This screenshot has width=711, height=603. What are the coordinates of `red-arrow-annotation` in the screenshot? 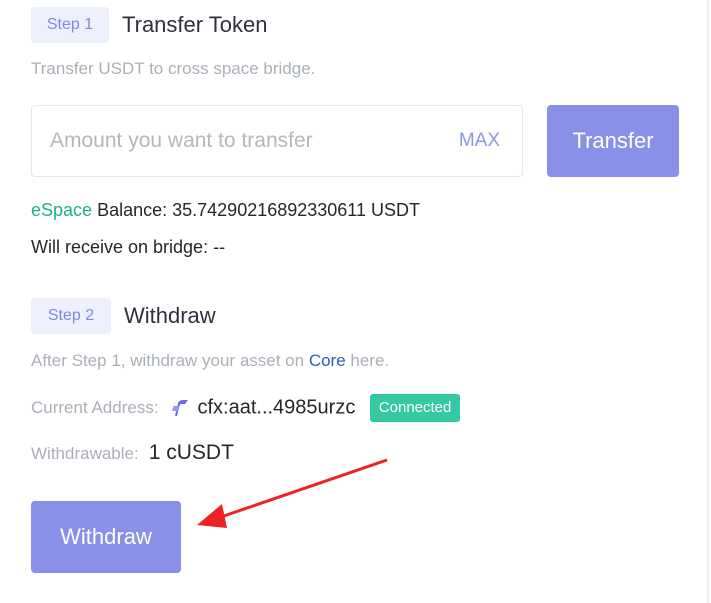 It's located at (292, 493).